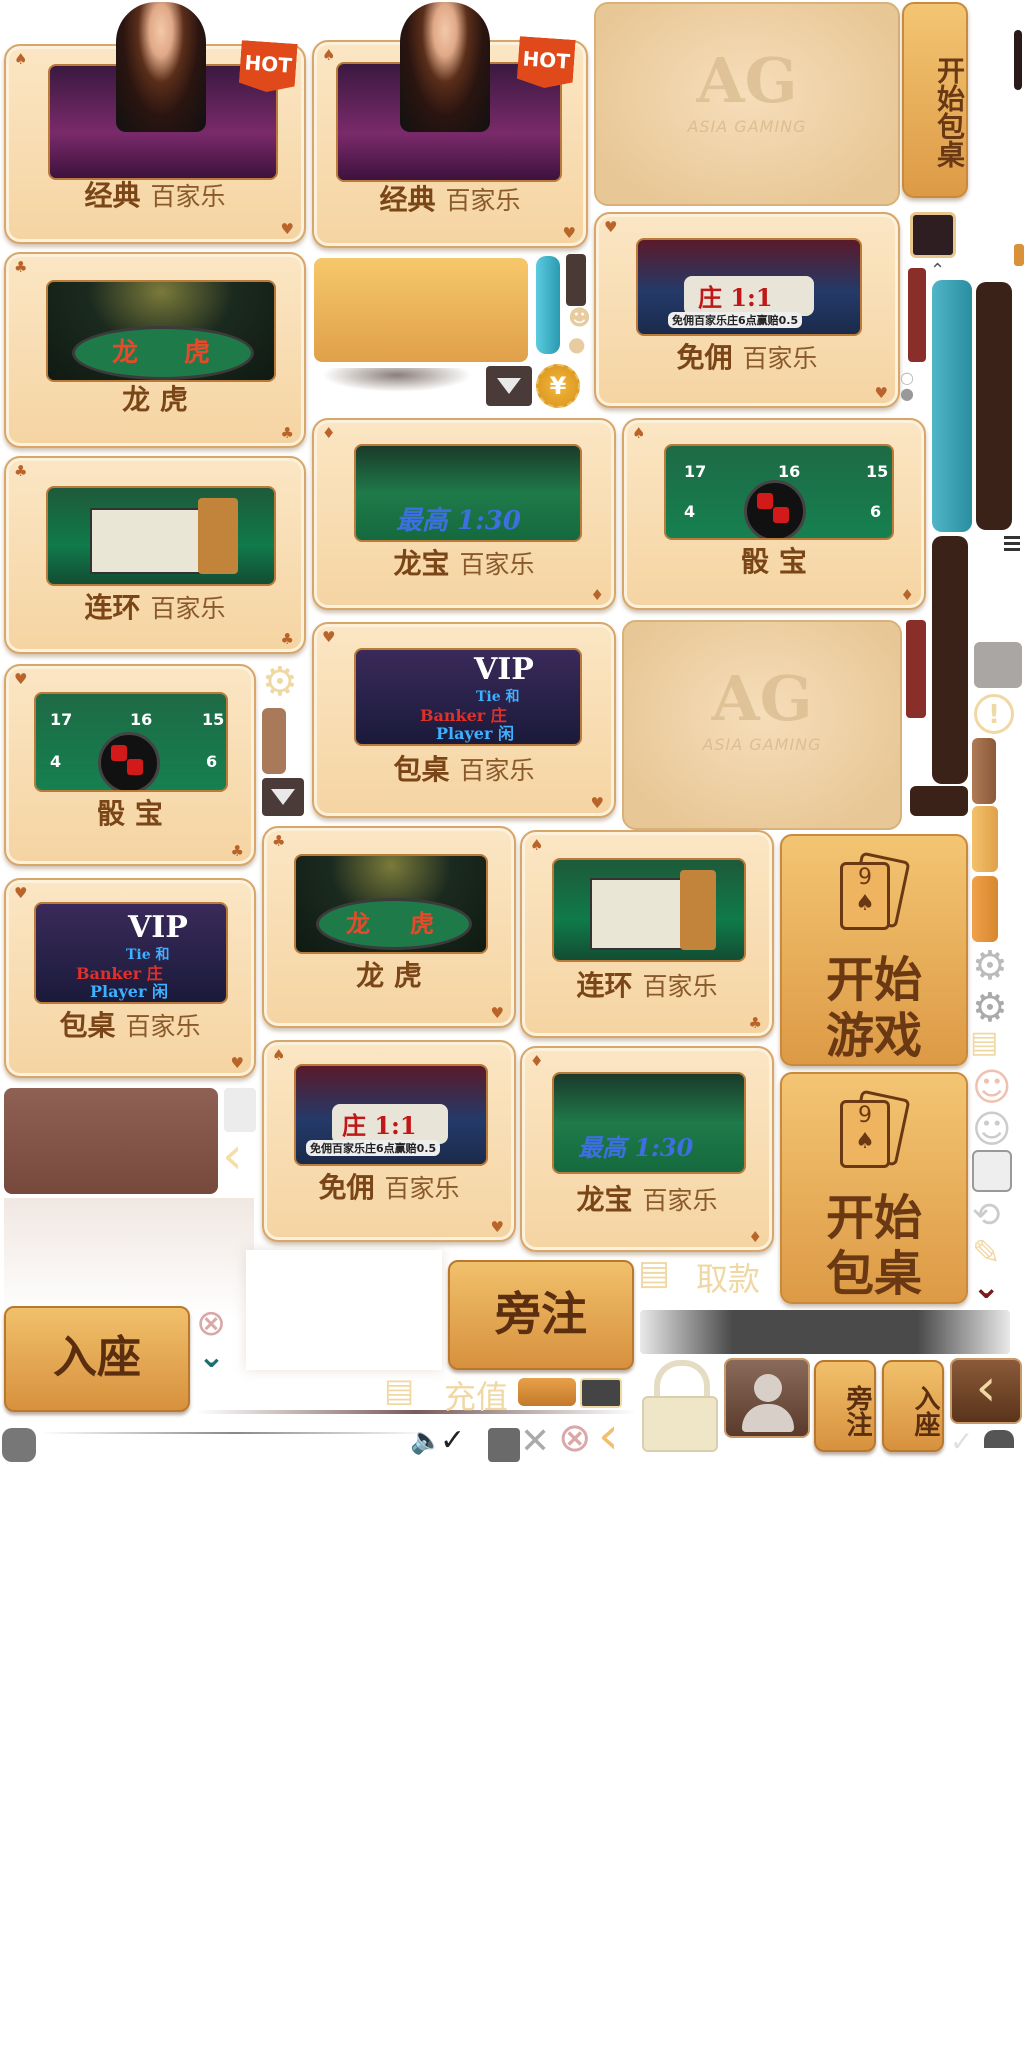 The height and width of the screenshot is (2048, 1024). Describe the element at coordinates (647, 934) in the screenshot. I see `game-card-link-baccarat-2: ♠ 连环 百家乐 ♣` at that location.